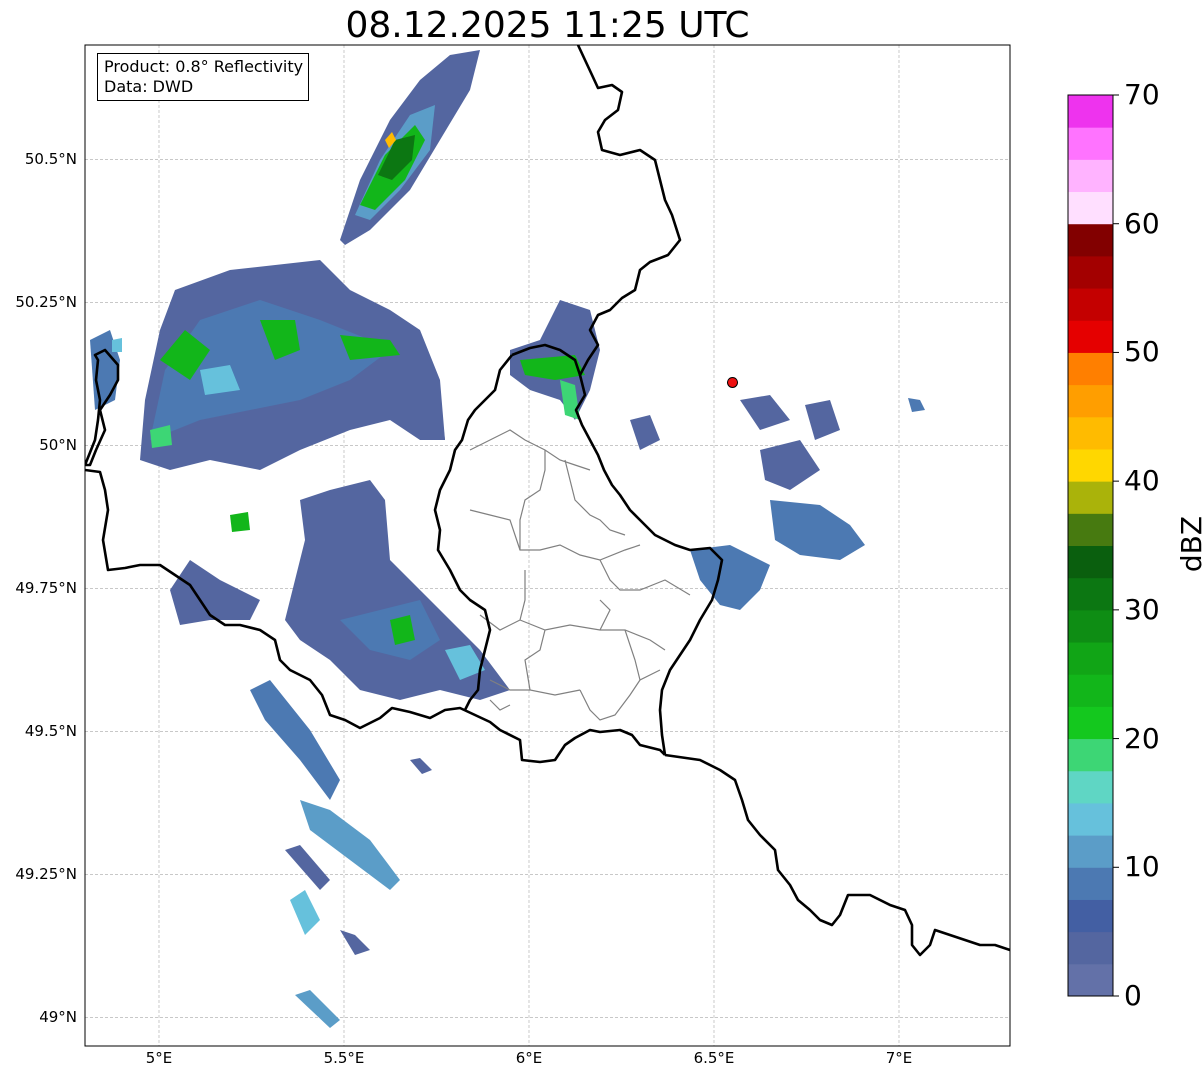 Image resolution: width=1202 pixels, height=1081 pixels. Describe the element at coordinates (899, 1058) in the screenshot. I see `longitude-tick-label: 7°E` at that location.